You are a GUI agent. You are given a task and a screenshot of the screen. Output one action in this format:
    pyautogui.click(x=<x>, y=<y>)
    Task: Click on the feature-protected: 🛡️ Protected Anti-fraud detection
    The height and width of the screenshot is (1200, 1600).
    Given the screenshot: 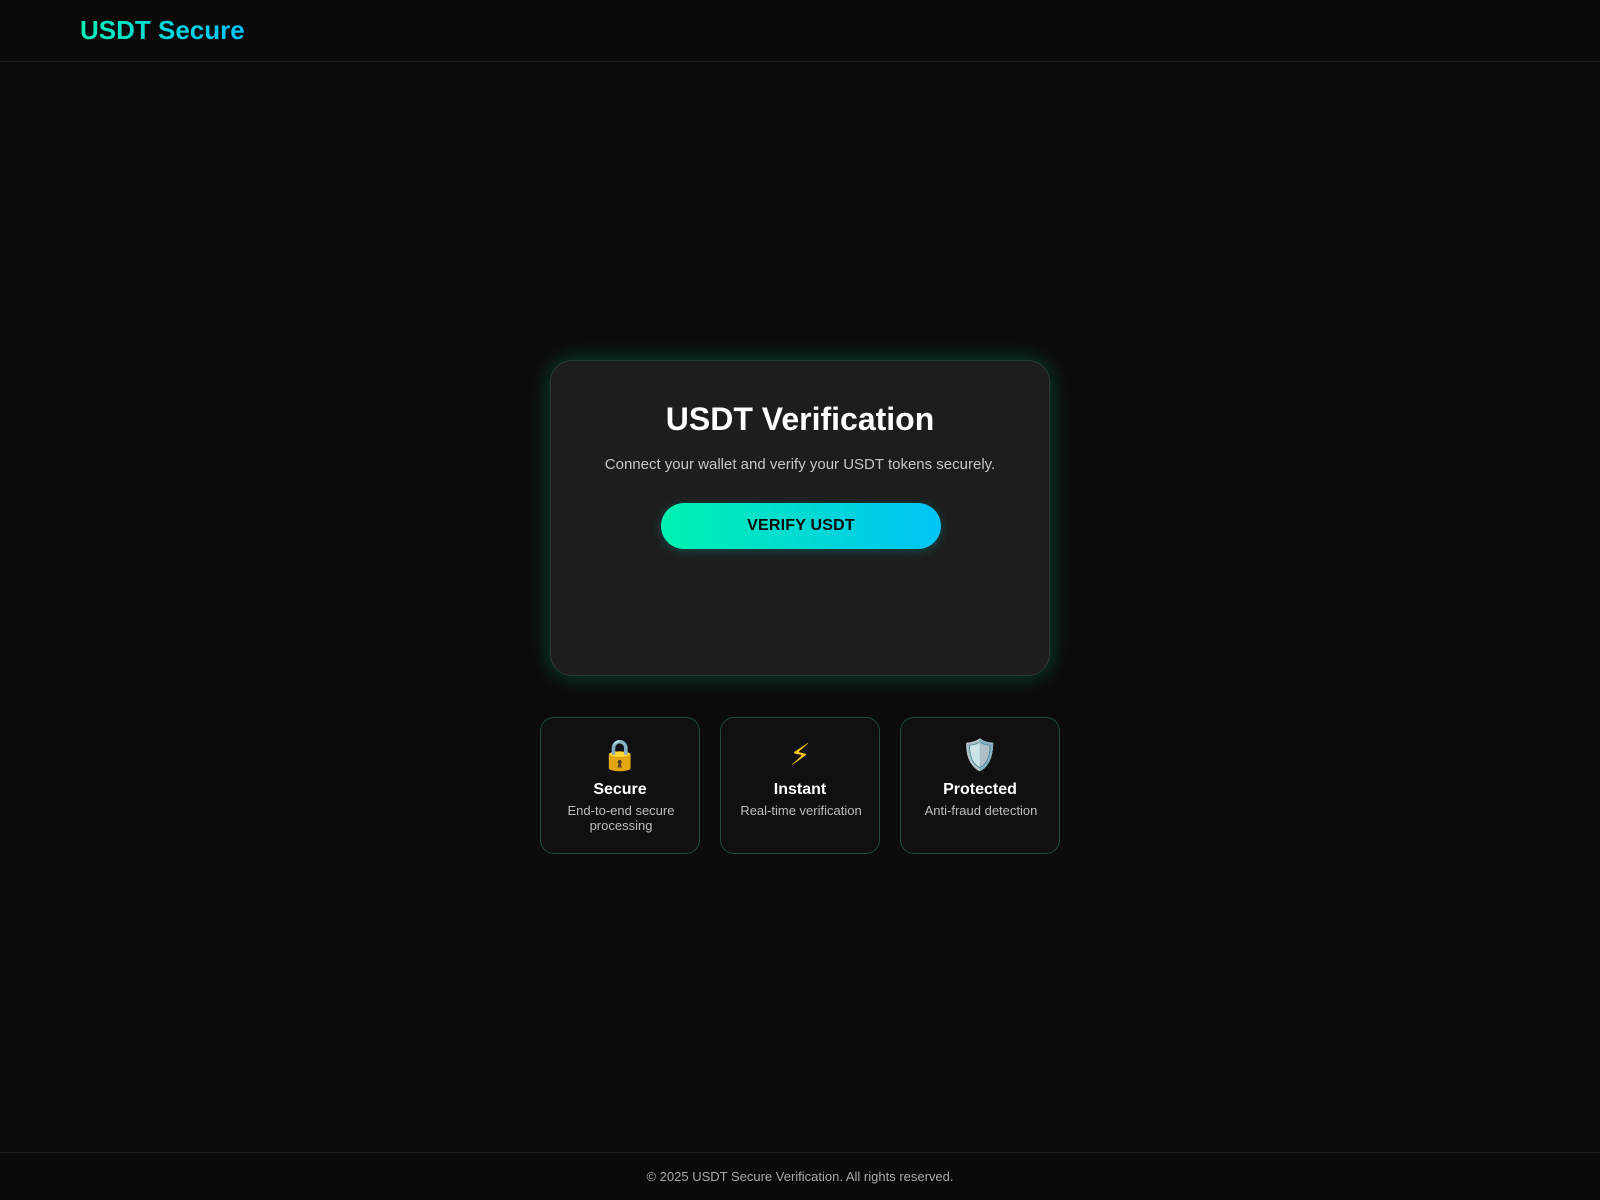 What is the action you would take?
    pyautogui.click(x=980, y=785)
    